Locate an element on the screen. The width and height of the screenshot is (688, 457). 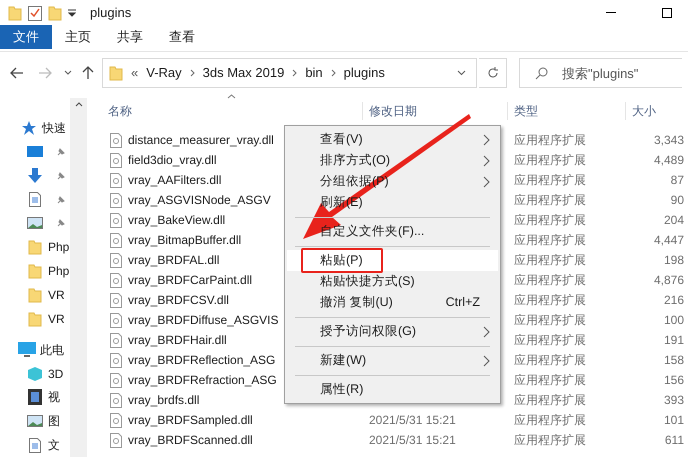
refresh-button is located at coordinates (493, 73).